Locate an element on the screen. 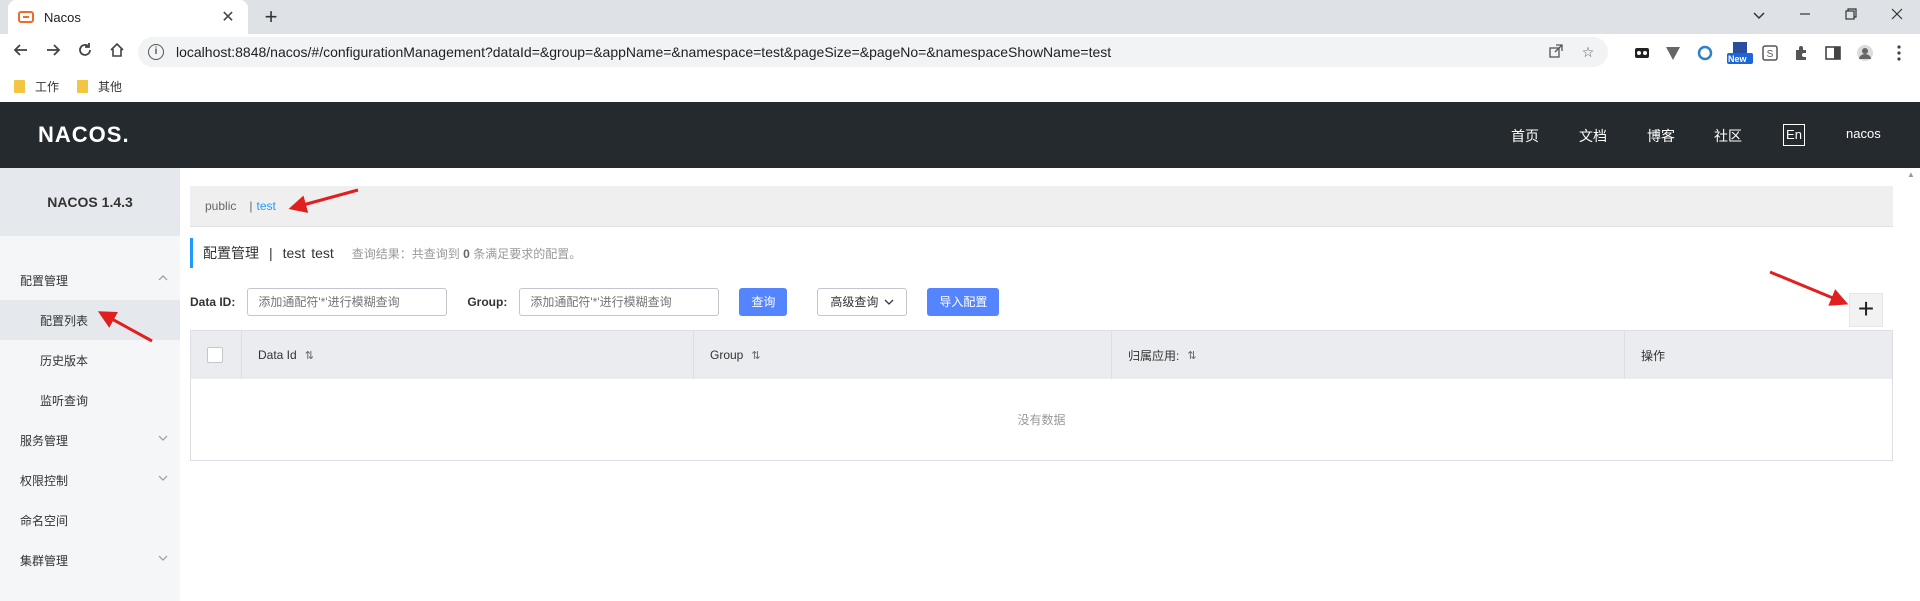 Image resolution: width=1920 pixels, height=601 pixels. advanced-query-button: 高级查询 is located at coordinates (862, 302).